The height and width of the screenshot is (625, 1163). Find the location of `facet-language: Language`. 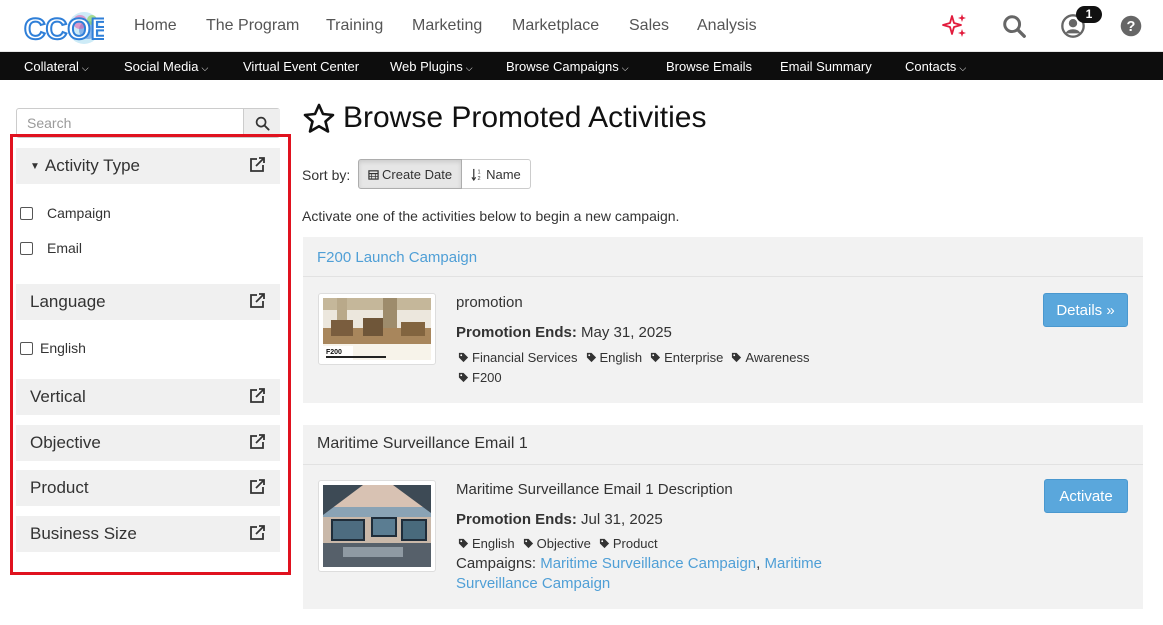

facet-language: Language is located at coordinates (148, 302).